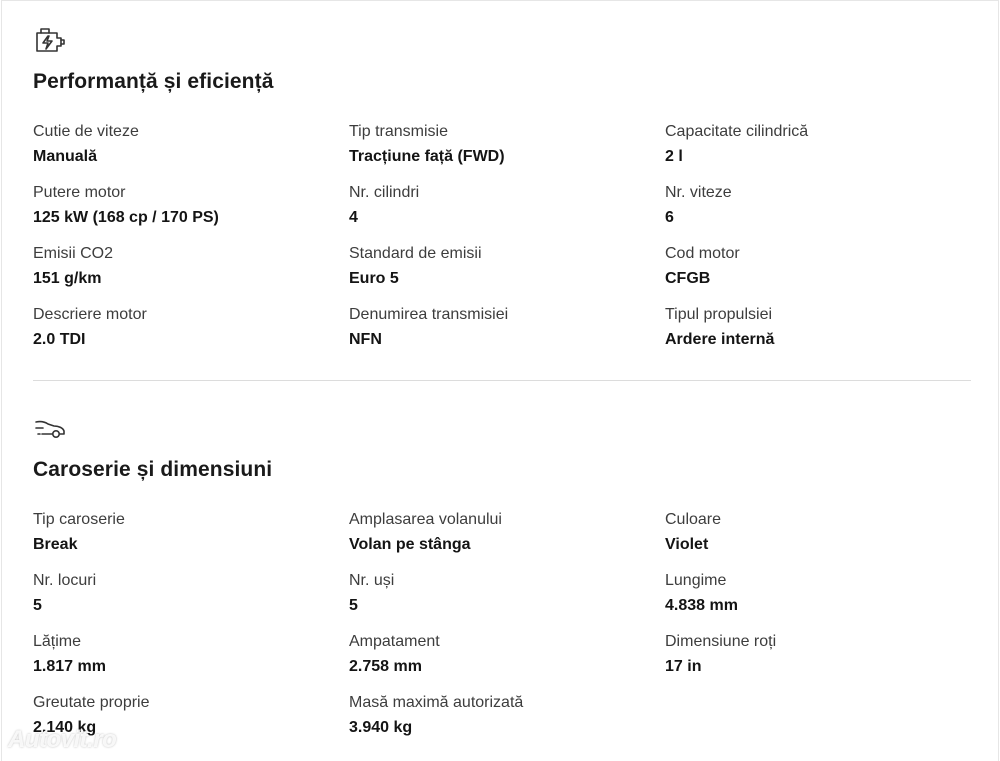  I want to click on body-title: Caroserie și dimensiuni, so click(153, 469).